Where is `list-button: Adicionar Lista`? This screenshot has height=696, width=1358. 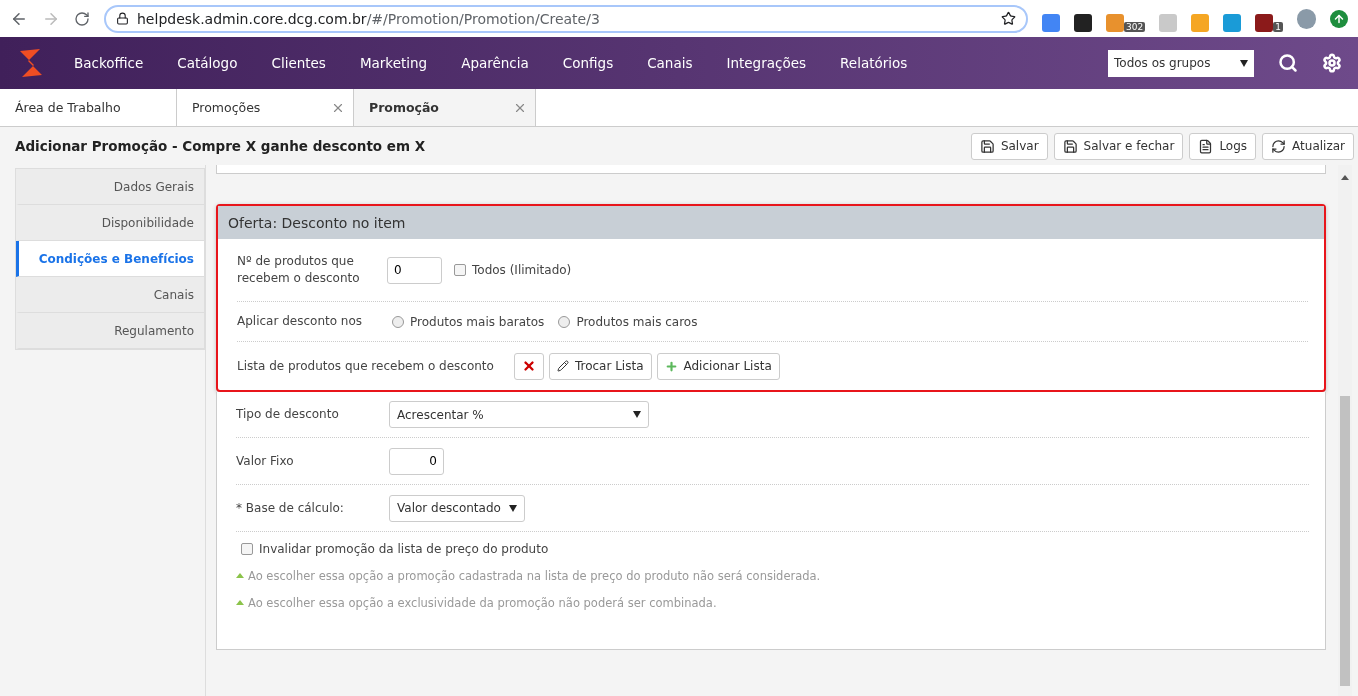 list-button: Adicionar Lista is located at coordinates (718, 366).